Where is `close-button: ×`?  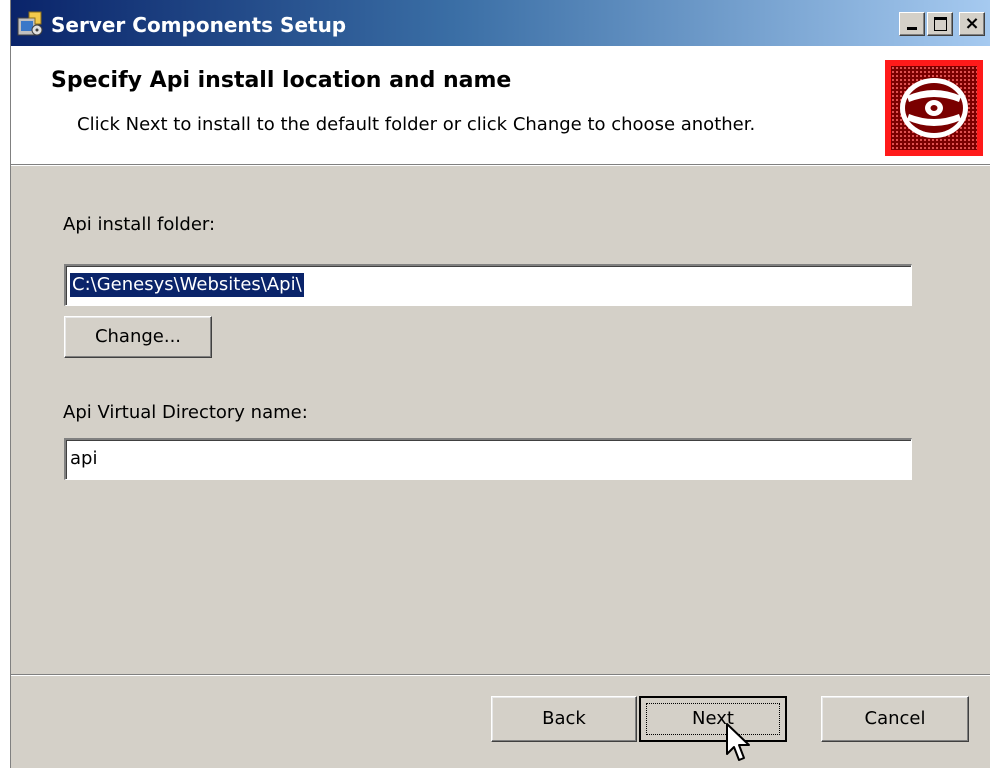
close-button: × is located at coordinates (972, 24).